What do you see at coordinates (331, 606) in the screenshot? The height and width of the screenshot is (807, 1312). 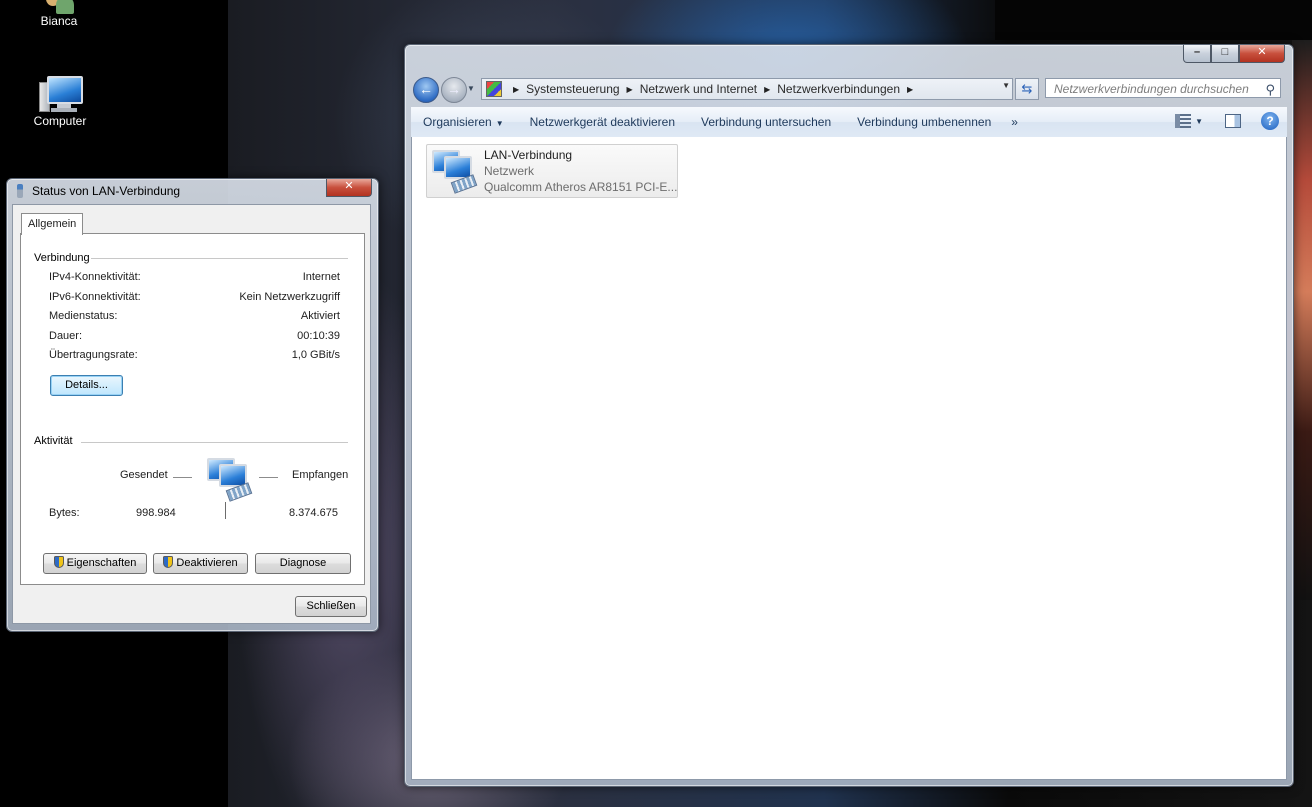 I see `close-dialog-button: Schließen` at bounding box center [331, 606].